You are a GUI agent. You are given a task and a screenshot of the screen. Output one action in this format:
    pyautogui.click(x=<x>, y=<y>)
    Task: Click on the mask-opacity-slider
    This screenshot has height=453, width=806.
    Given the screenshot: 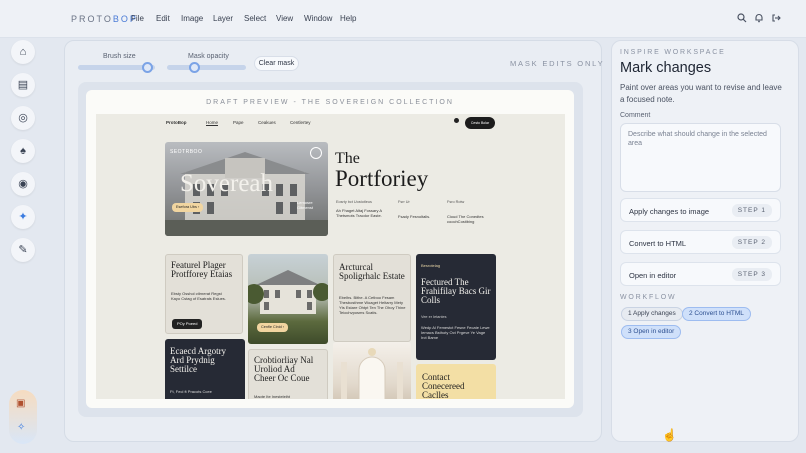 What is the action you would take?
    pyautogui.click(x=206, y=67)
    